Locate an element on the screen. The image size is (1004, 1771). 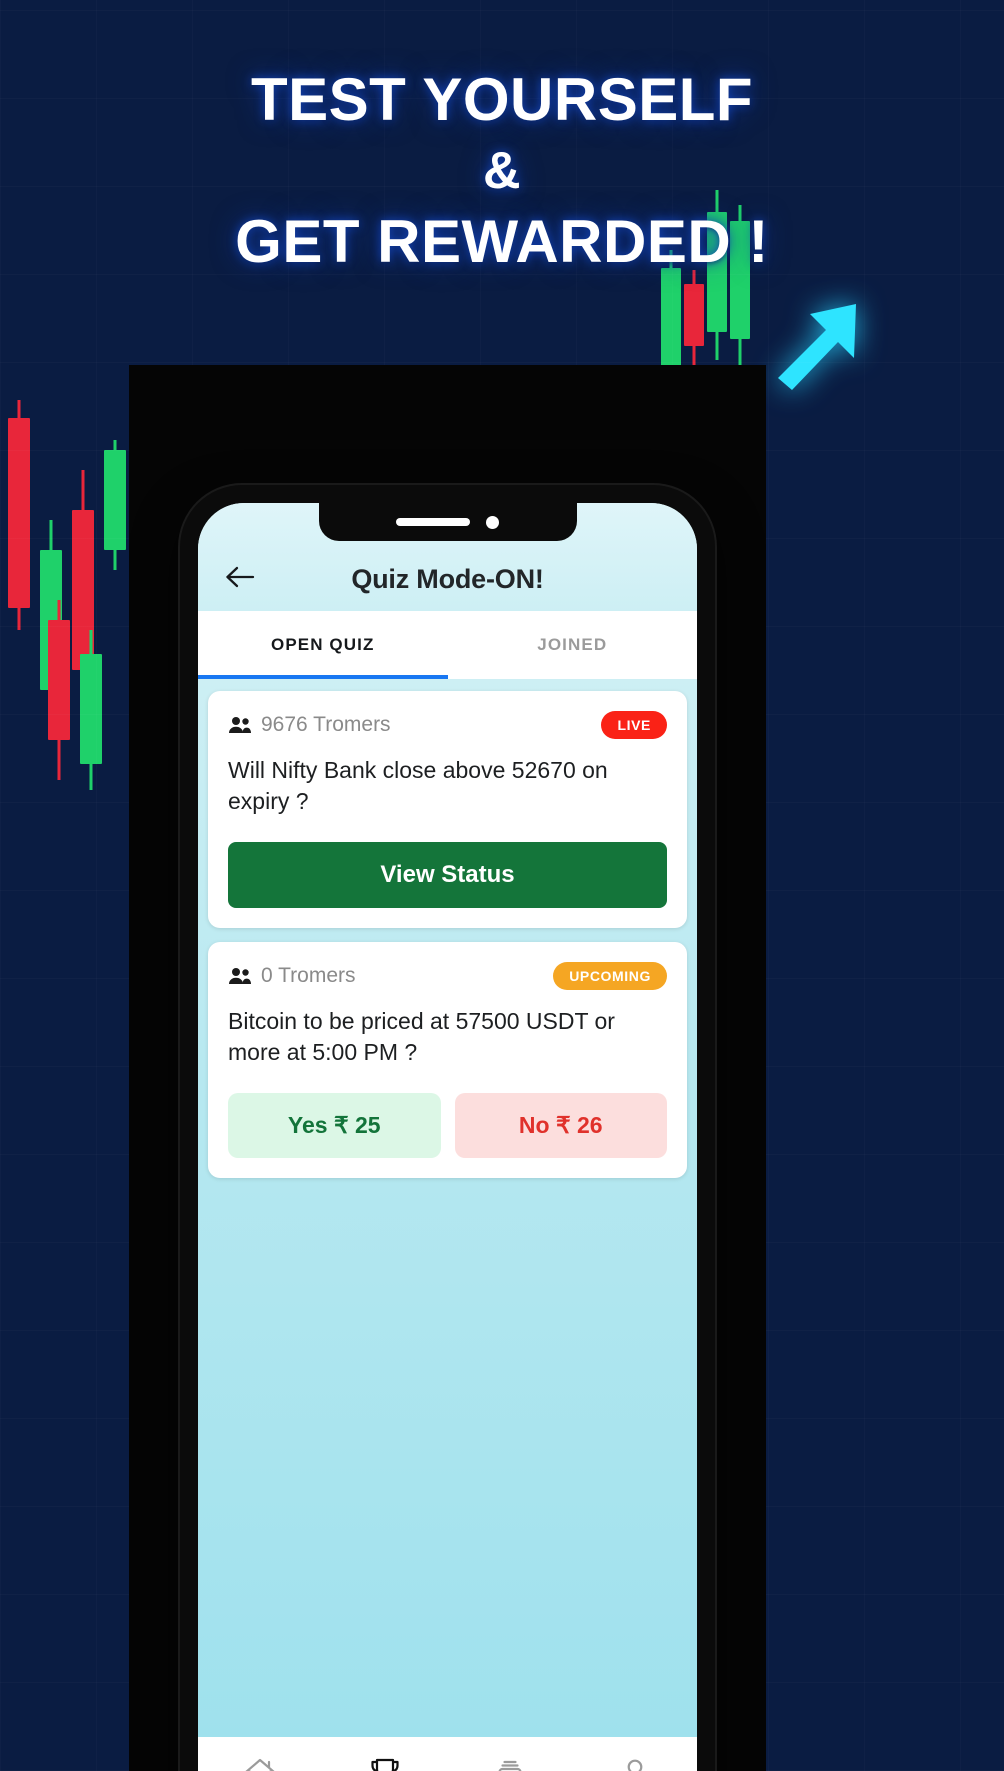
trophy-icon is located at coordinates (385, 1764).